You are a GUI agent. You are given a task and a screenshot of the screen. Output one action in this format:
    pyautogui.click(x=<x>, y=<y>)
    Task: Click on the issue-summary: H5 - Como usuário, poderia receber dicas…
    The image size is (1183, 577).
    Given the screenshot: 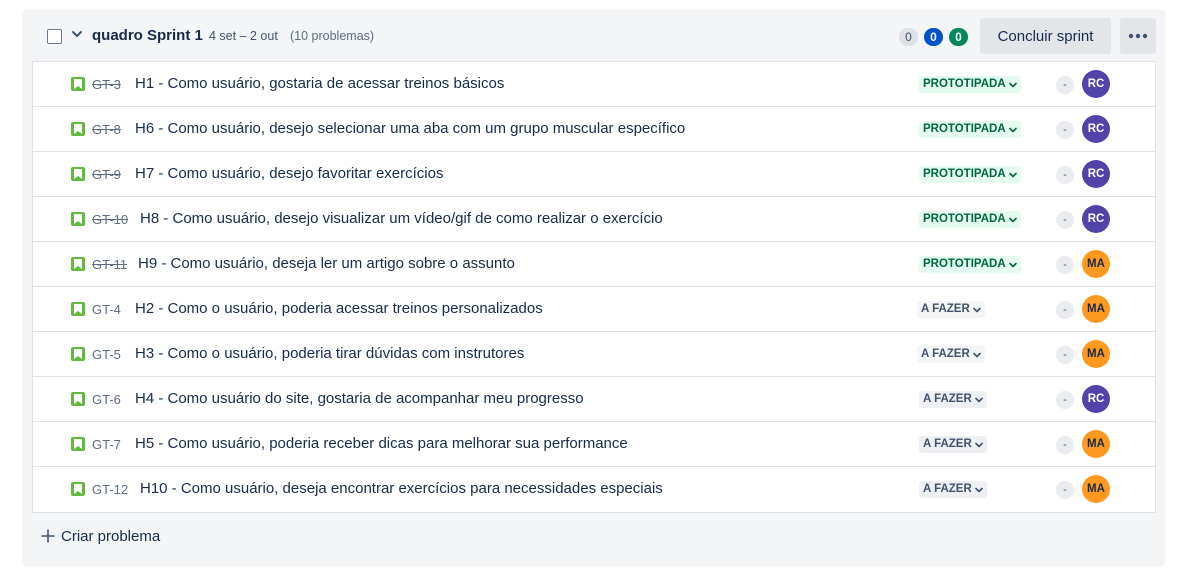 What is the action you would take?
    pyautogui.click(x=381, y=443)
    